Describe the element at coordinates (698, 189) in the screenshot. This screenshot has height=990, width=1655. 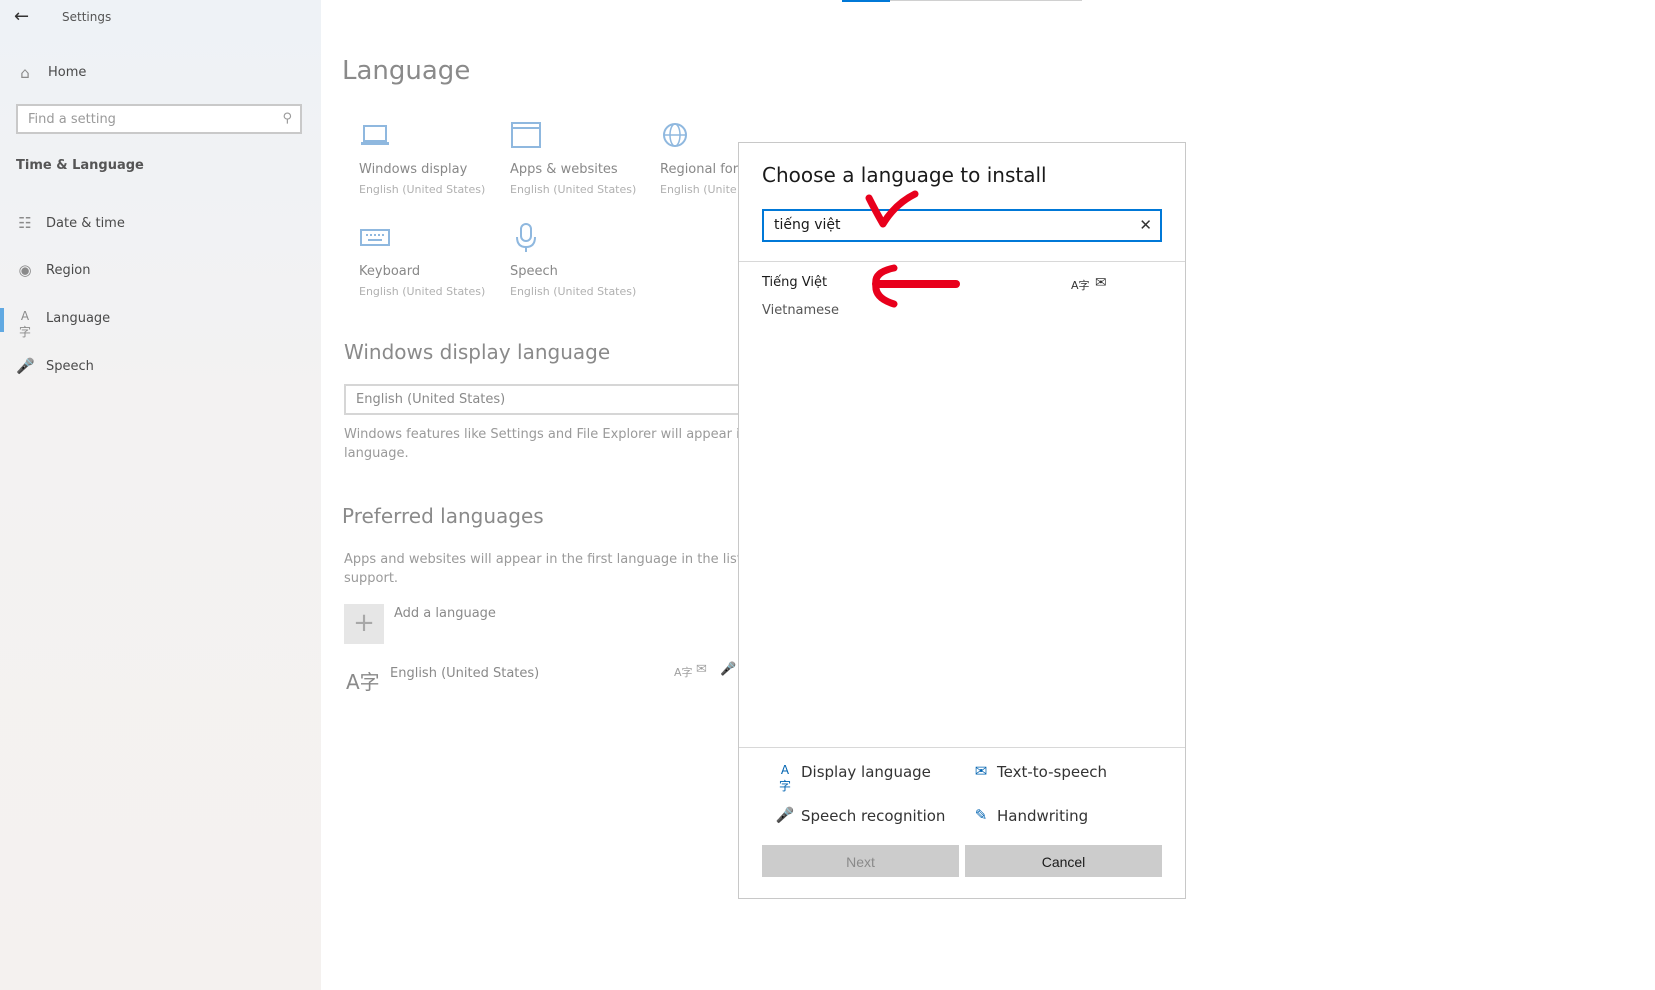
I see `tile-subtitle: English (Unite` at that location.